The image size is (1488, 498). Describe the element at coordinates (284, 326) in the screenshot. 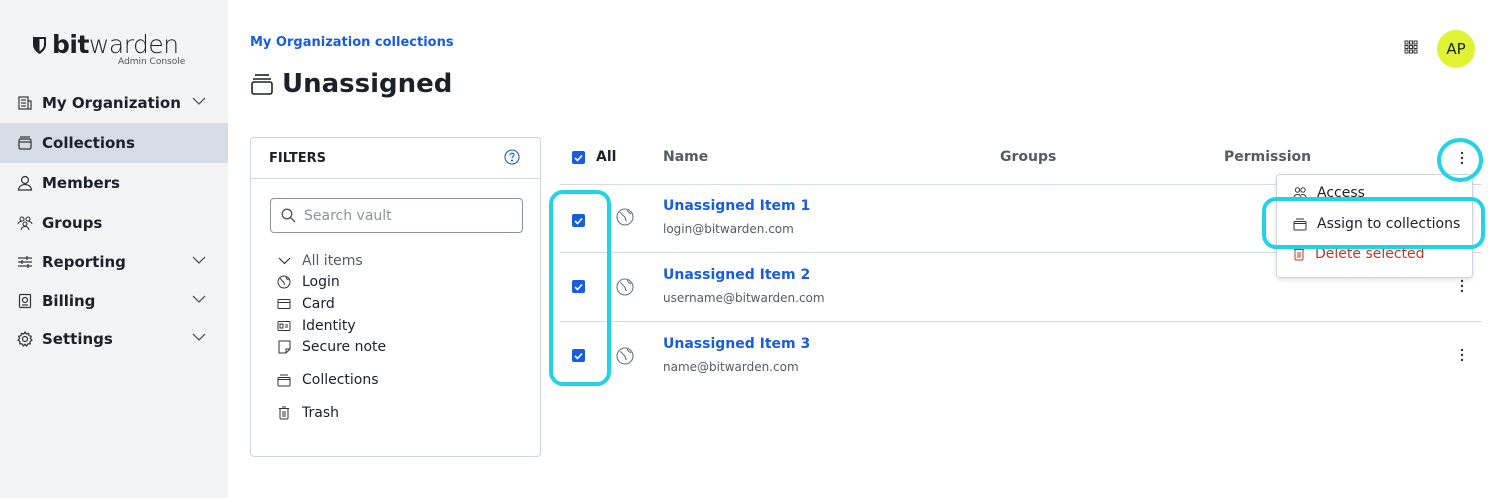

I see `id-card-icon` at that location.